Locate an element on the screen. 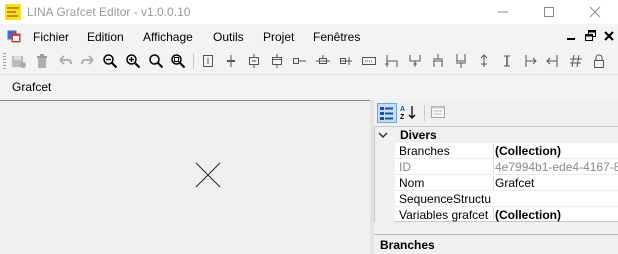 The width and height of the screenshot is (618, 254). property-row: Variables grafcet (Collection) is located at coordinates (496, 215).